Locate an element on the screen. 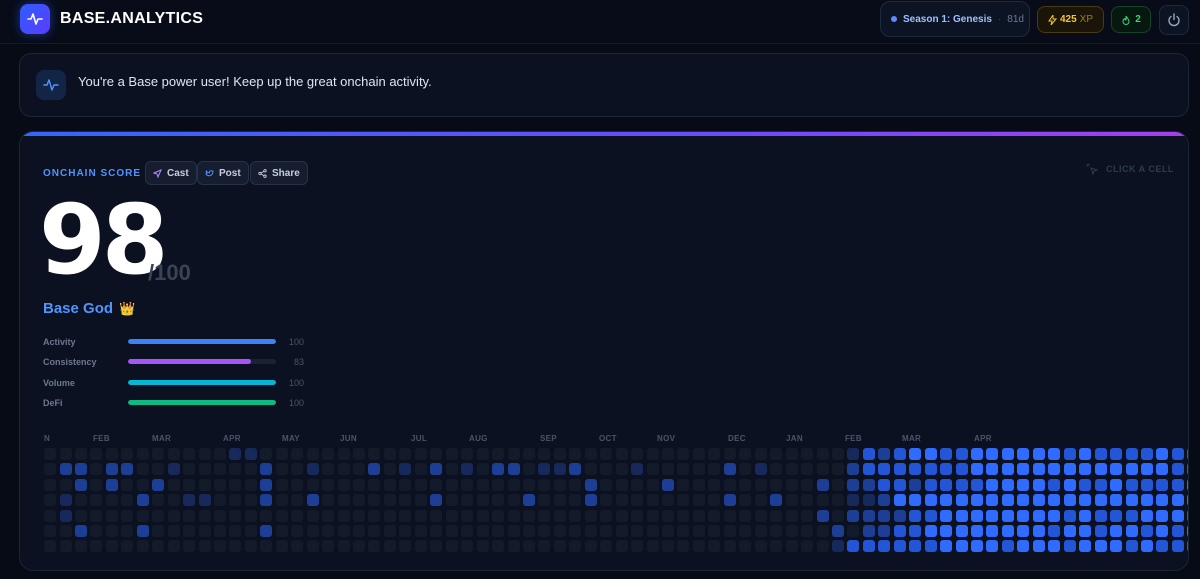 This screenshot has width=1200, height=579. xp-badge: 425 XP is located at coordinates (1070, 19).